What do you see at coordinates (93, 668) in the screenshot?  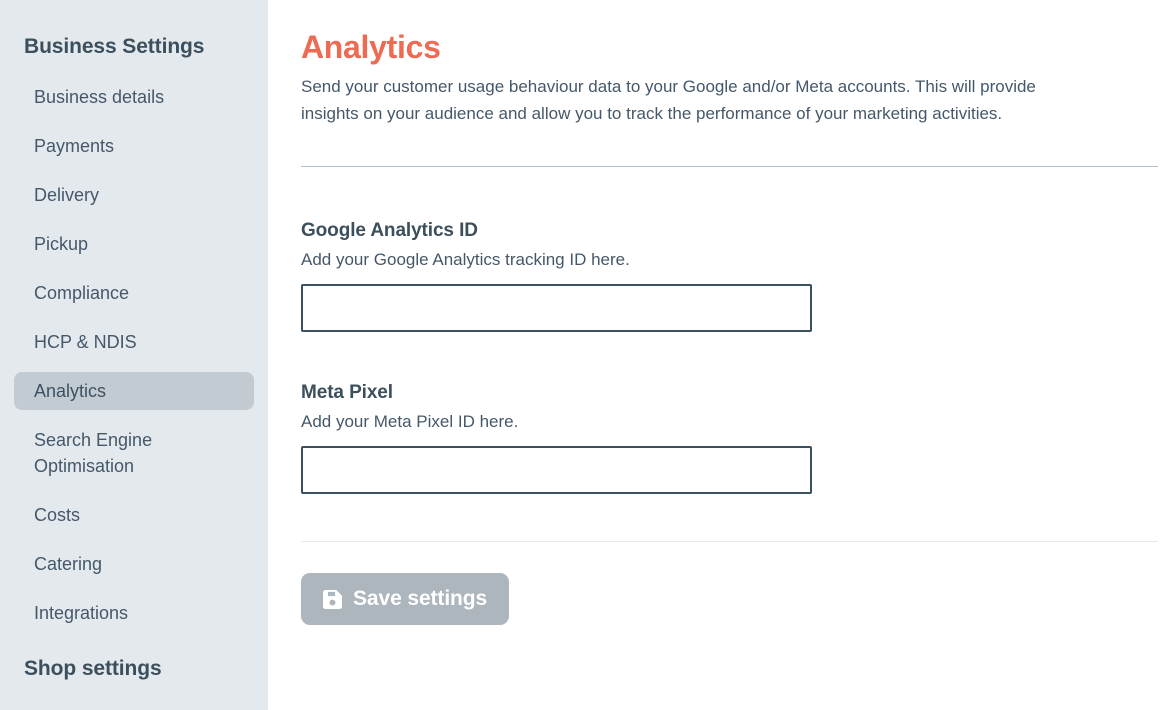 I see `sidebar-heading-shop-settings: Shop settings` at bounding box center [93, 668].